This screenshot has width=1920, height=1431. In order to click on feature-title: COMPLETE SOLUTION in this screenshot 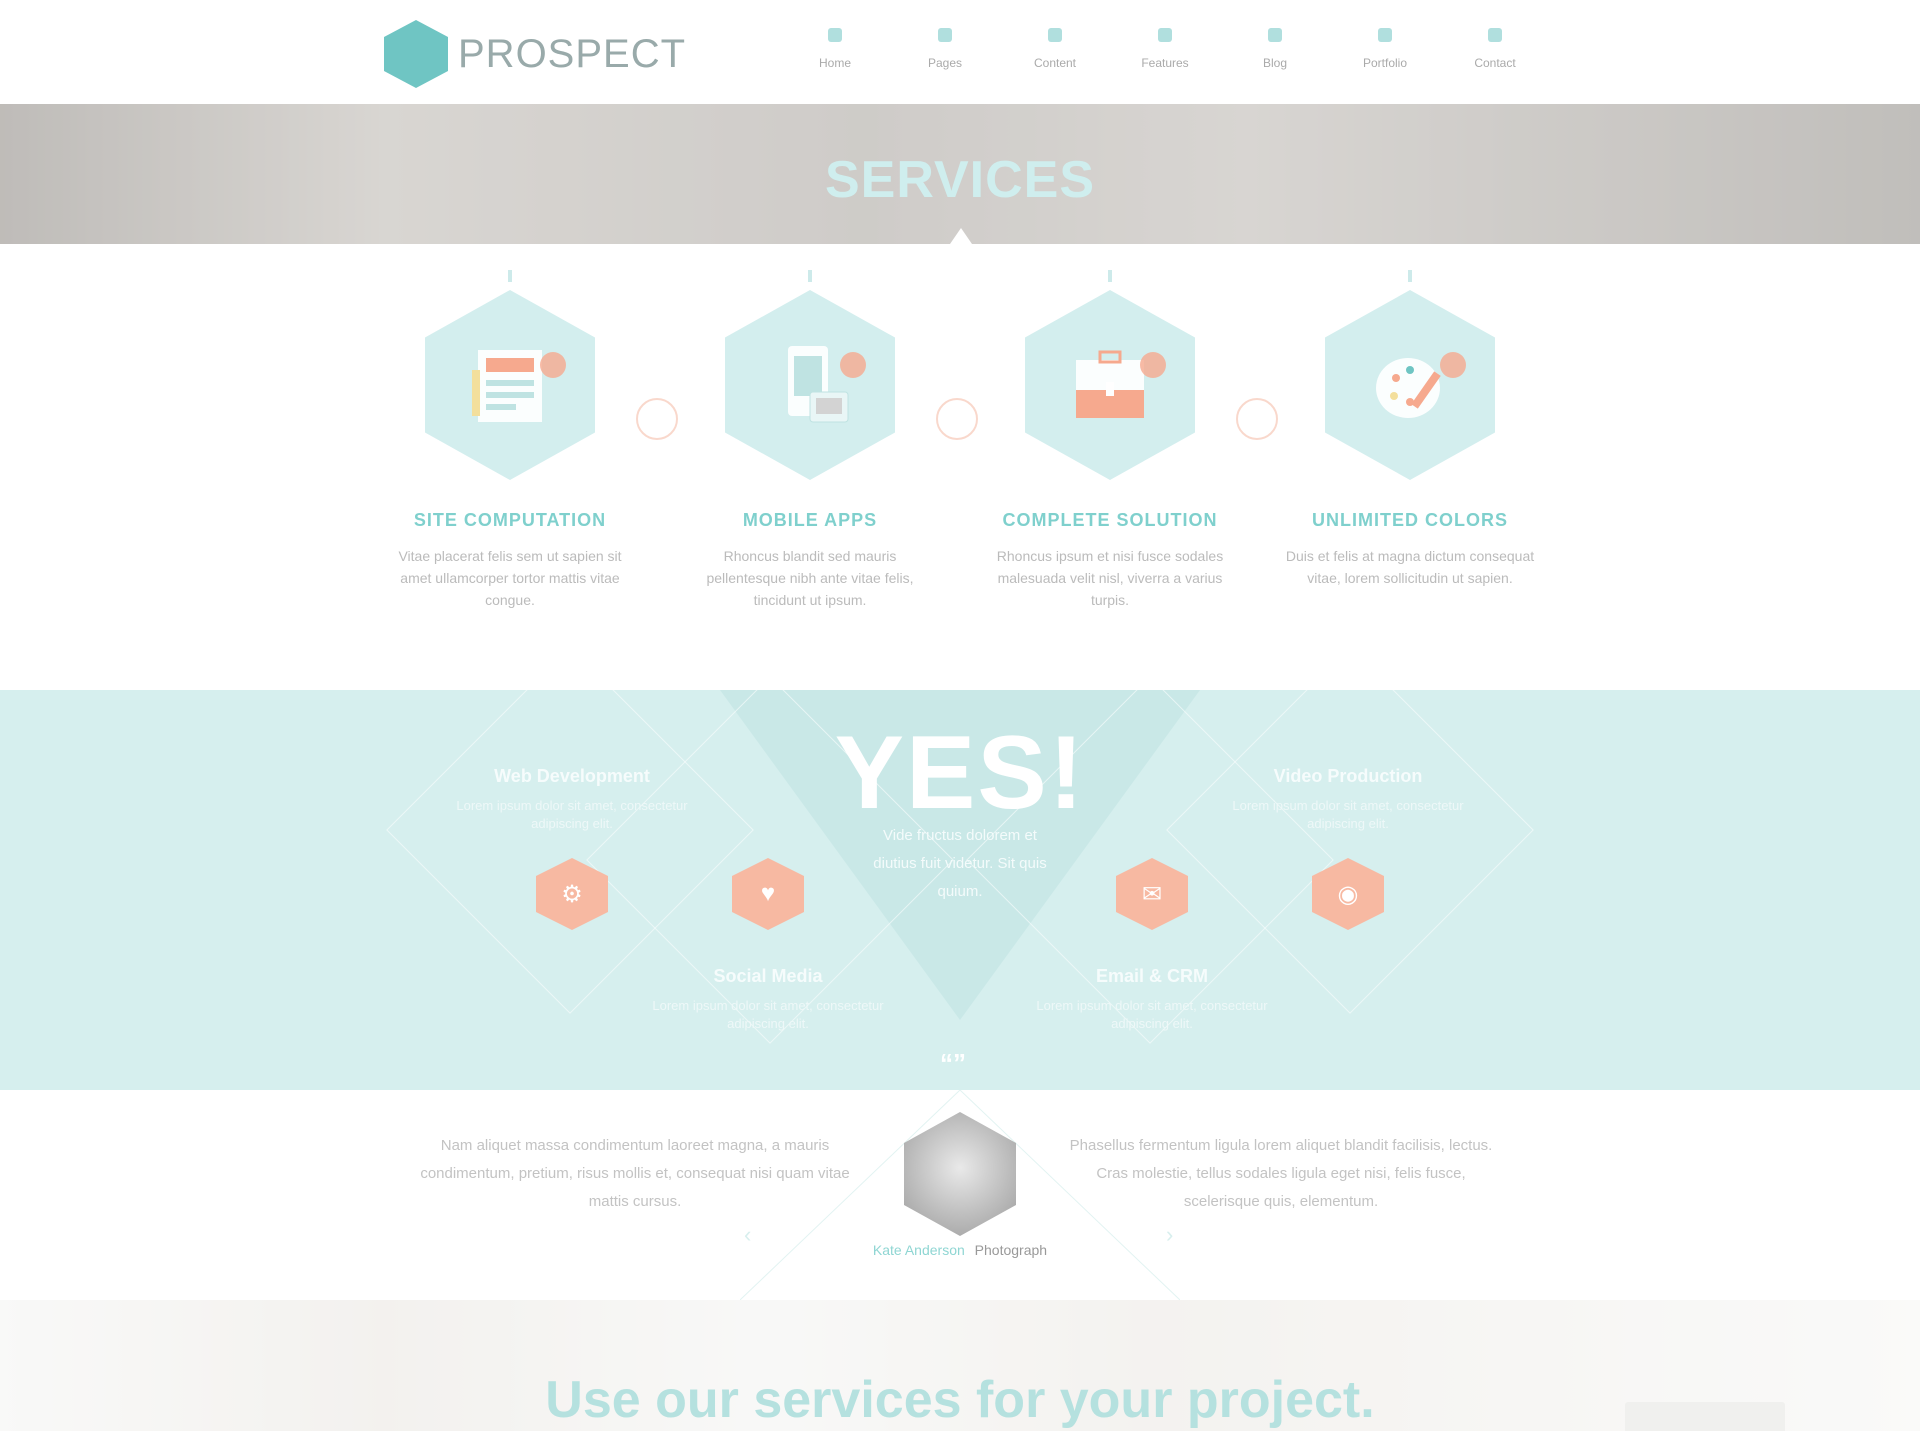, I will do `click(1110, 520)`.